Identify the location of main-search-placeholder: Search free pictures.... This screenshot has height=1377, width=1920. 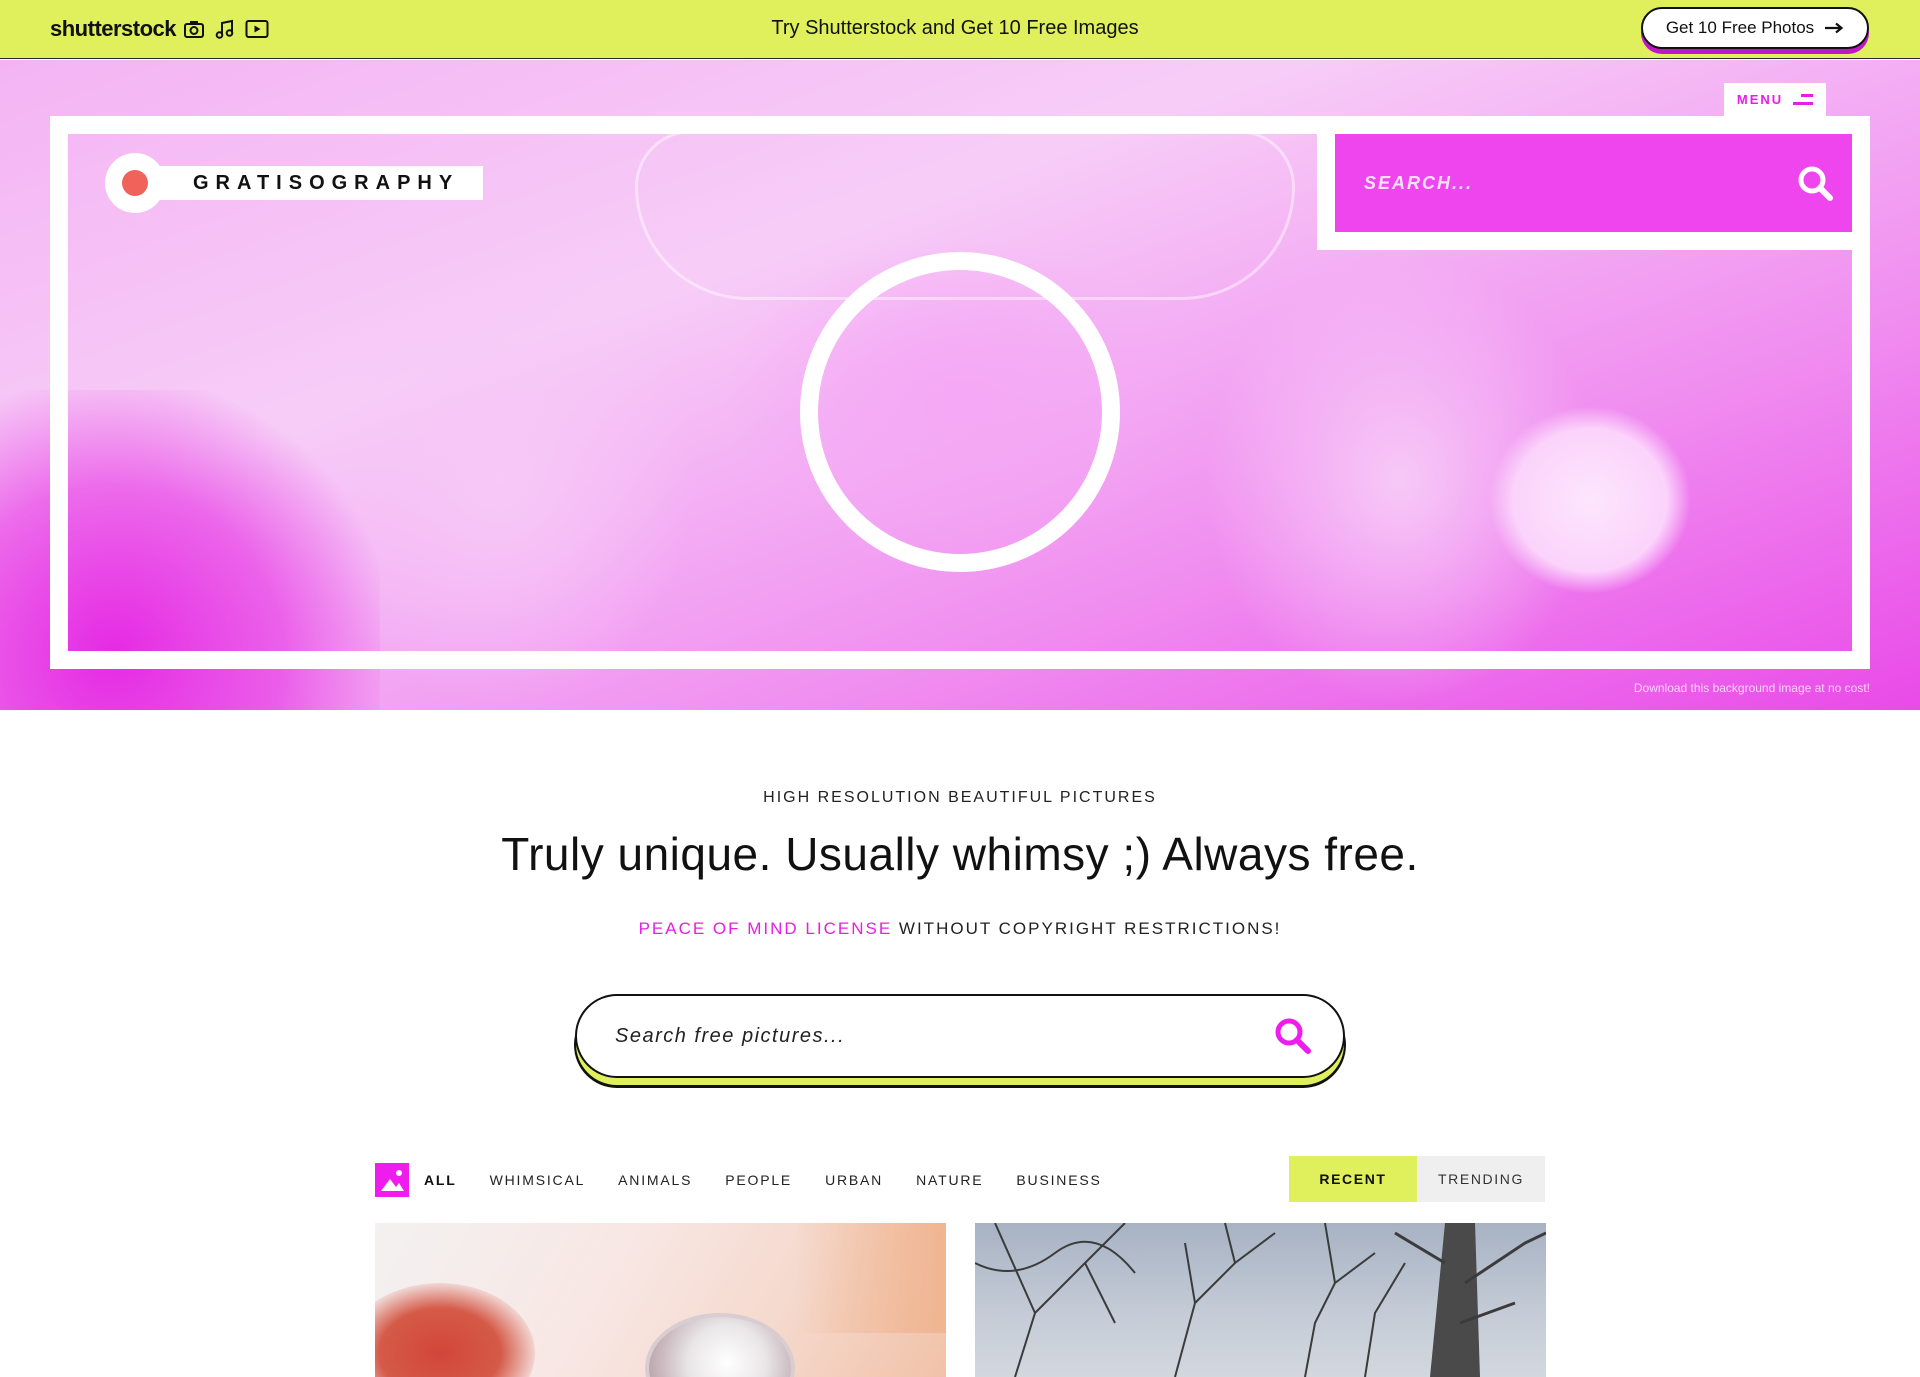
(730, 1035).